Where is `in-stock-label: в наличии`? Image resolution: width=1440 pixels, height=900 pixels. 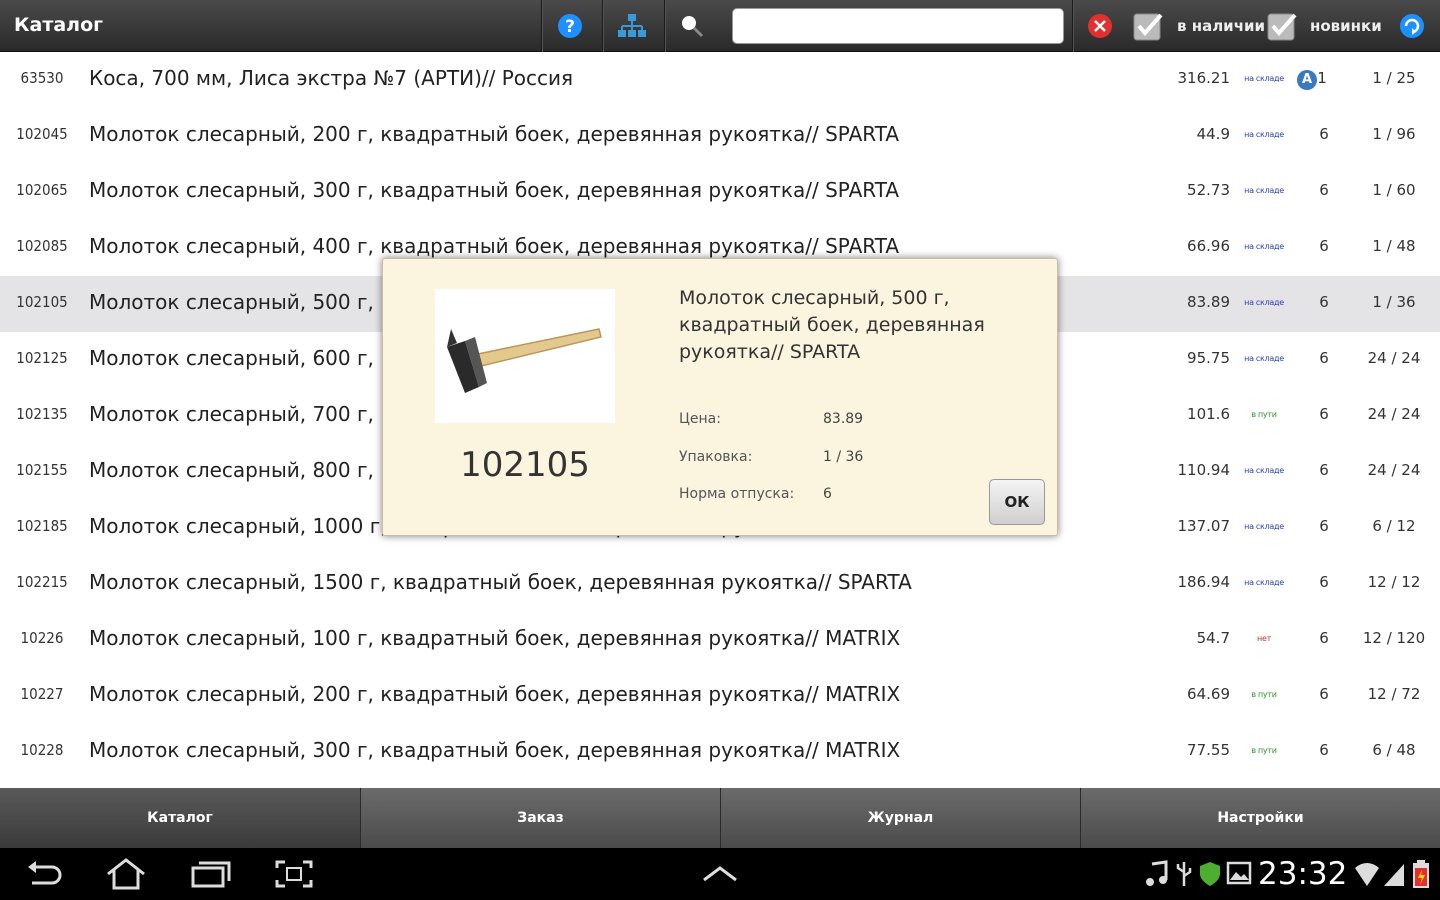 in-stock-label: в наличии is located at coordinates (1221, 26).